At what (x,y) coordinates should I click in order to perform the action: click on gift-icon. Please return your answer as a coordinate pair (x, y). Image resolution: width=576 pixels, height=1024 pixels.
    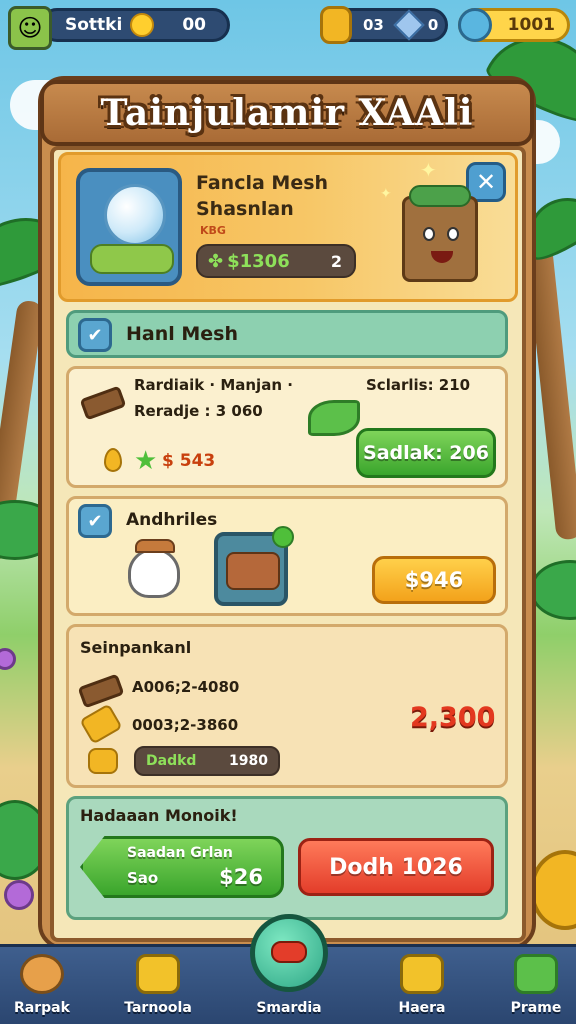
    Looking at the image, I should click on (536, 974).